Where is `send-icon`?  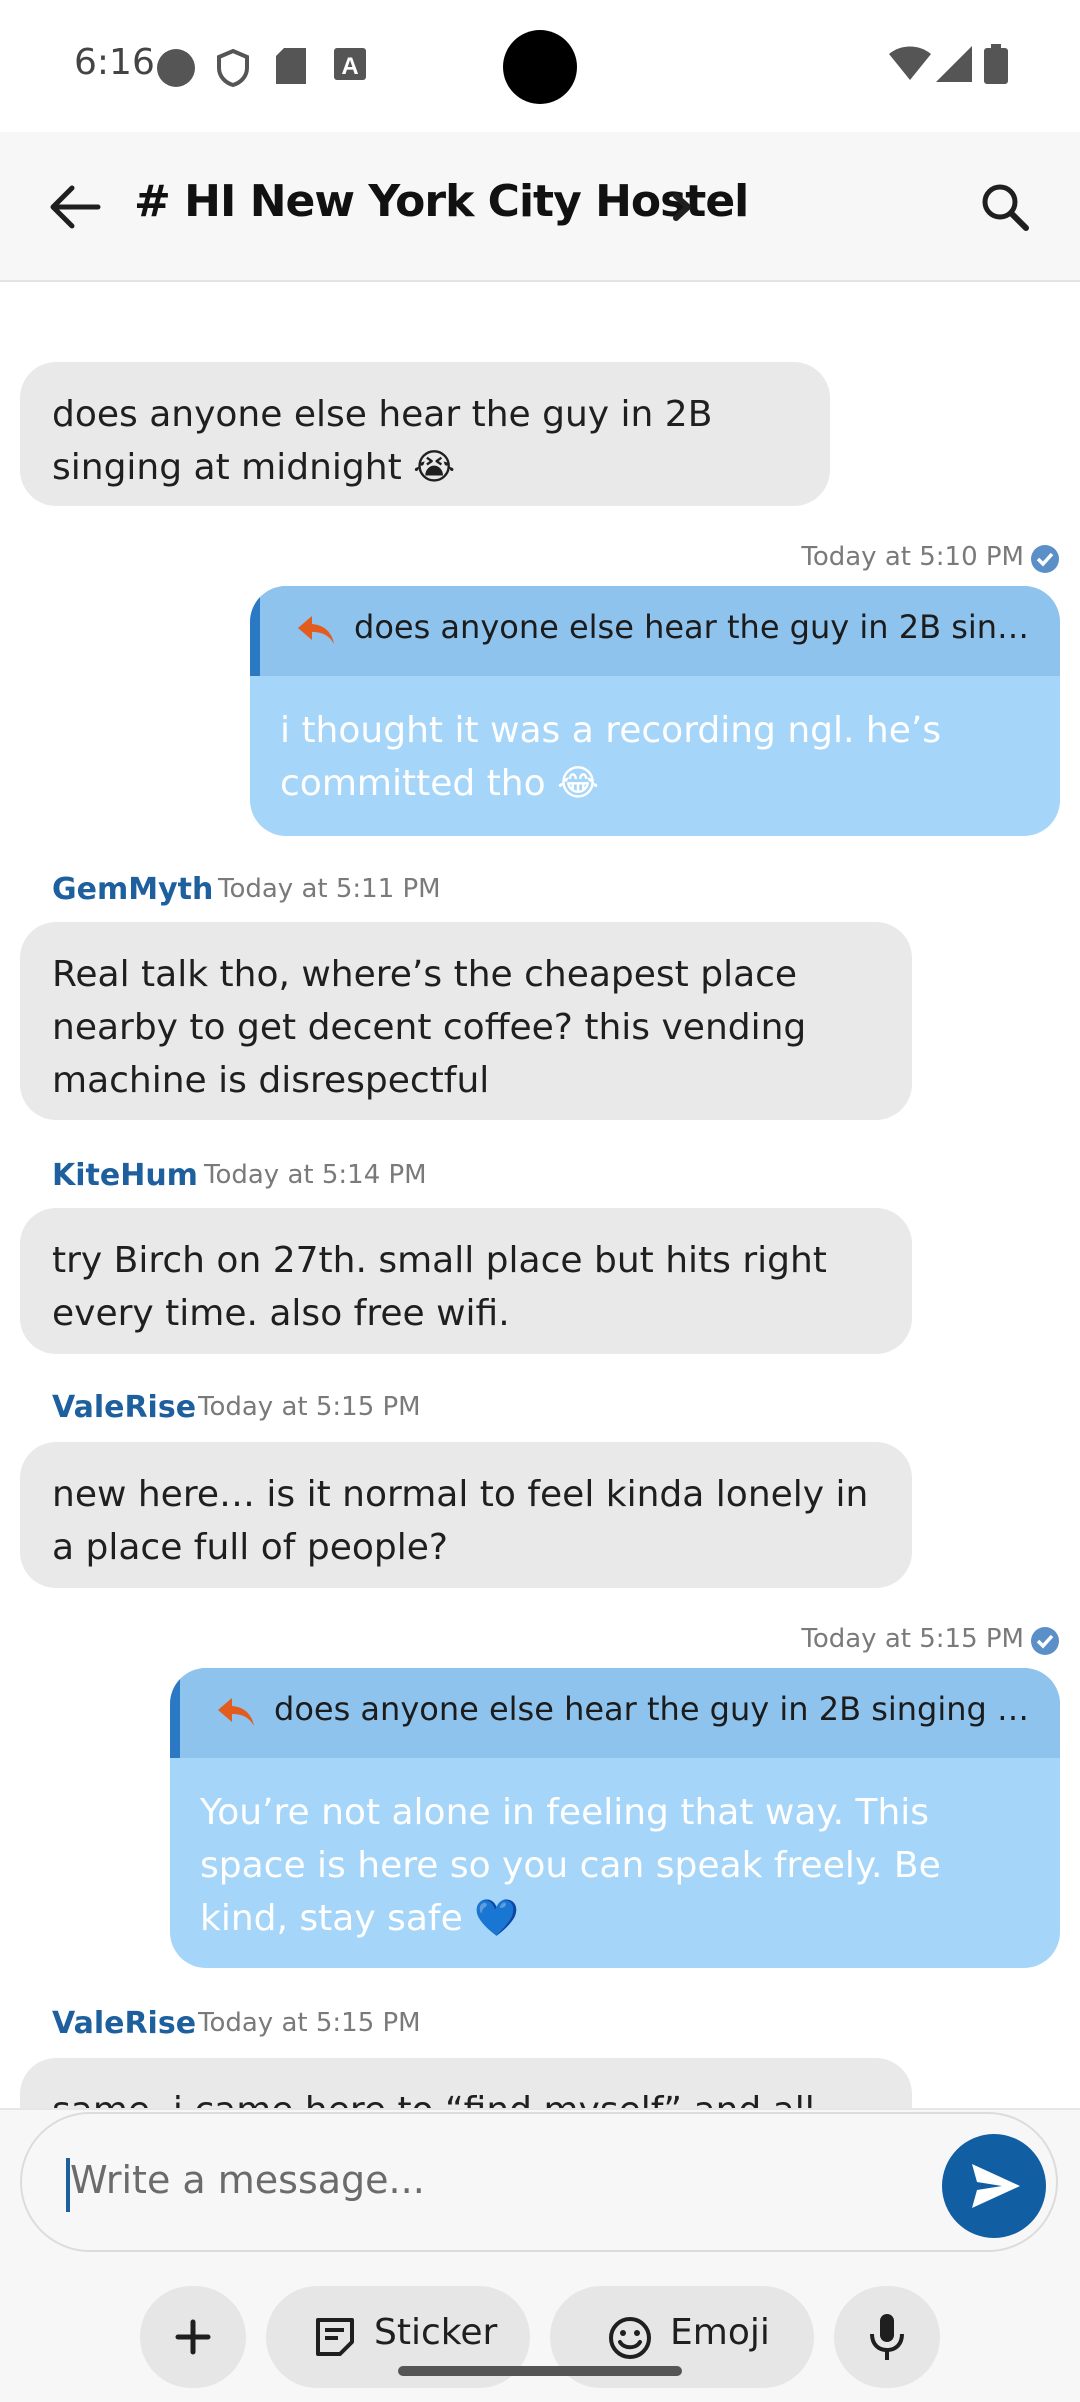 send-icon is located at coordinates (996, 2186).